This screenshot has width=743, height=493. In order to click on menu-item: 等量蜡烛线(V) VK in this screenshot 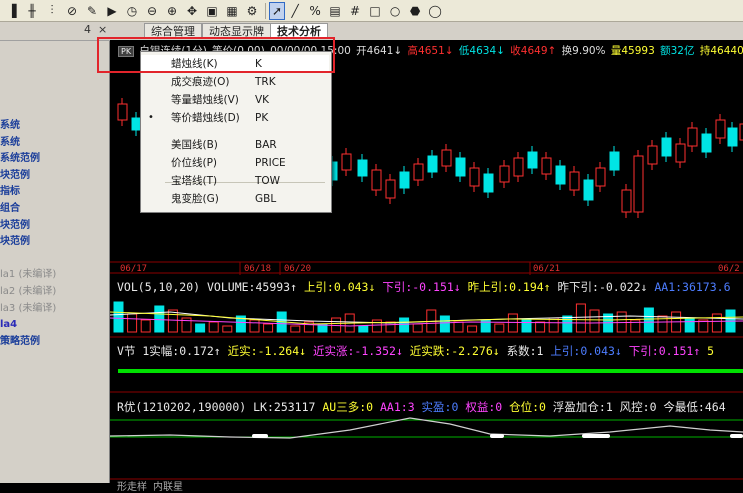, I will do `click(235, 100)`.